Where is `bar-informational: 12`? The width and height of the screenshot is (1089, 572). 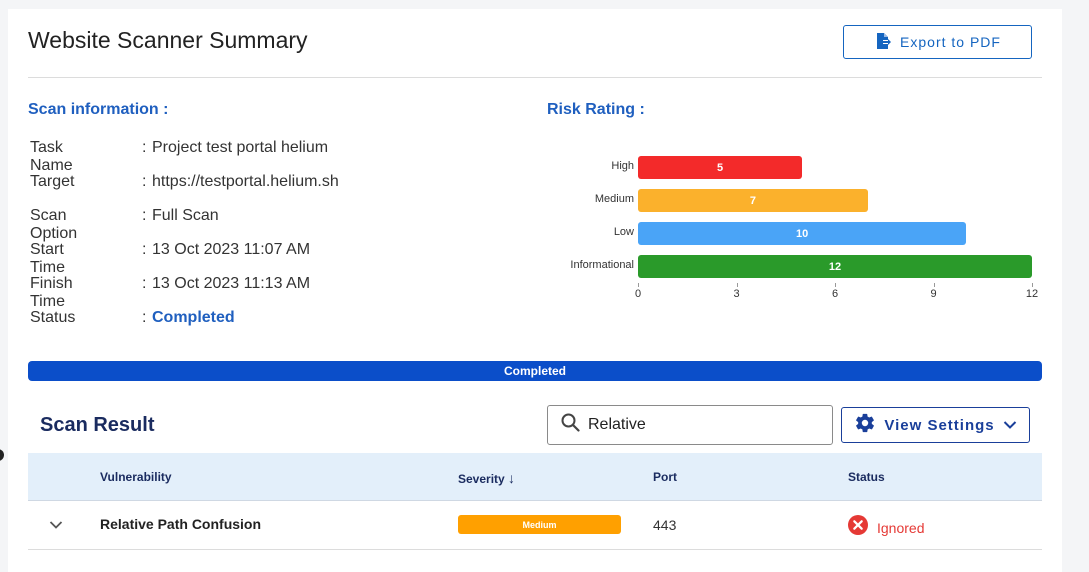 bar-informational: 12 is located at coordinates (835, 266).